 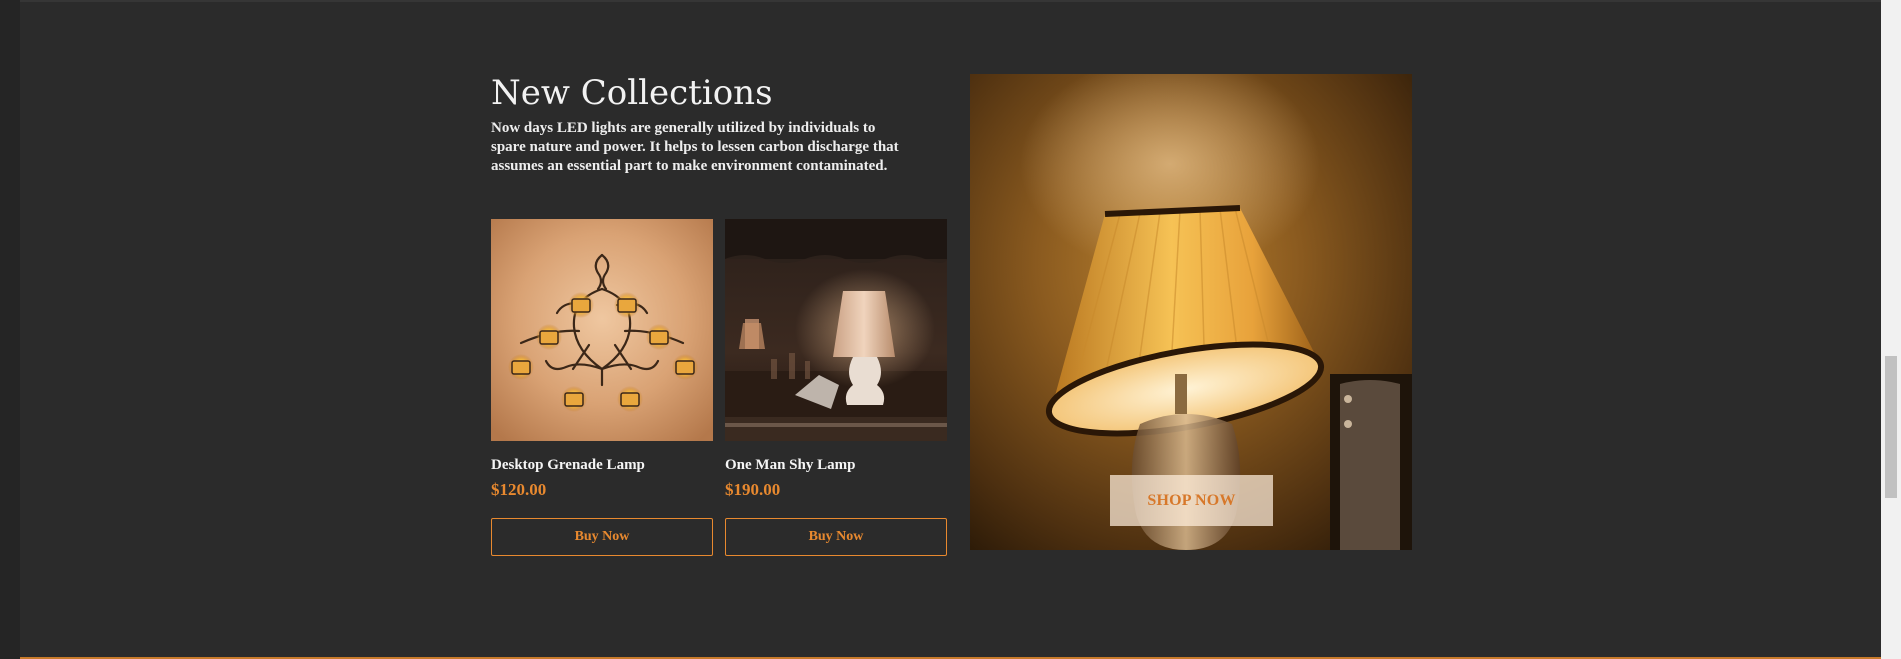 I want to click on top-divider, so click(x=950, y=1).